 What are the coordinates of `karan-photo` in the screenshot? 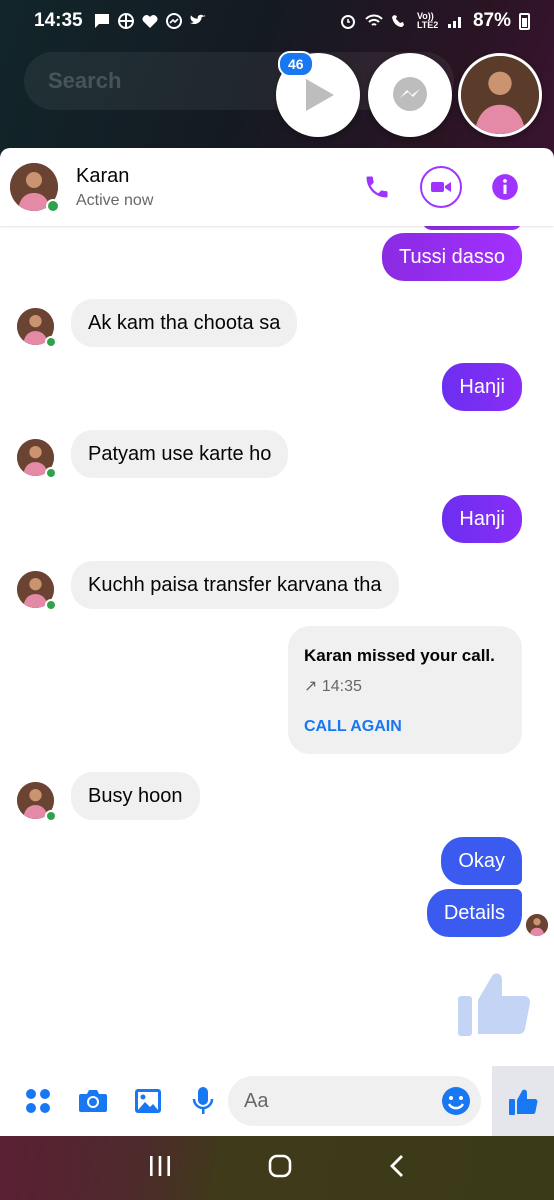 It's located at (537, 925).